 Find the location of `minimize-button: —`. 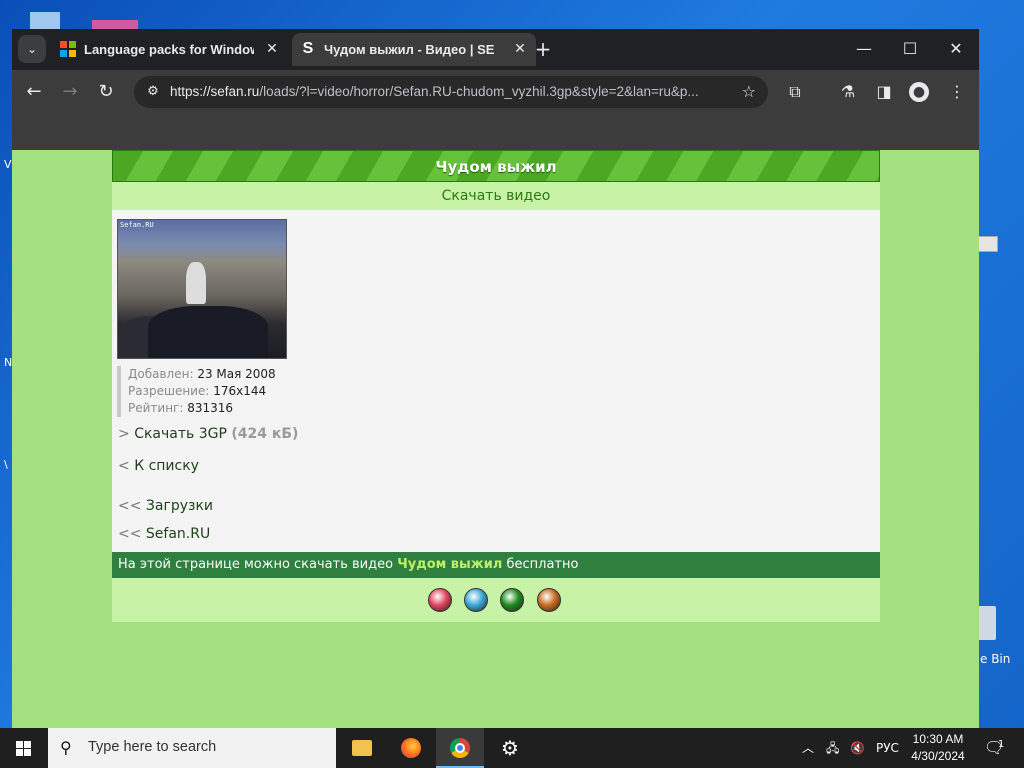

minimize-button: — is located at coordinates (864, 49).